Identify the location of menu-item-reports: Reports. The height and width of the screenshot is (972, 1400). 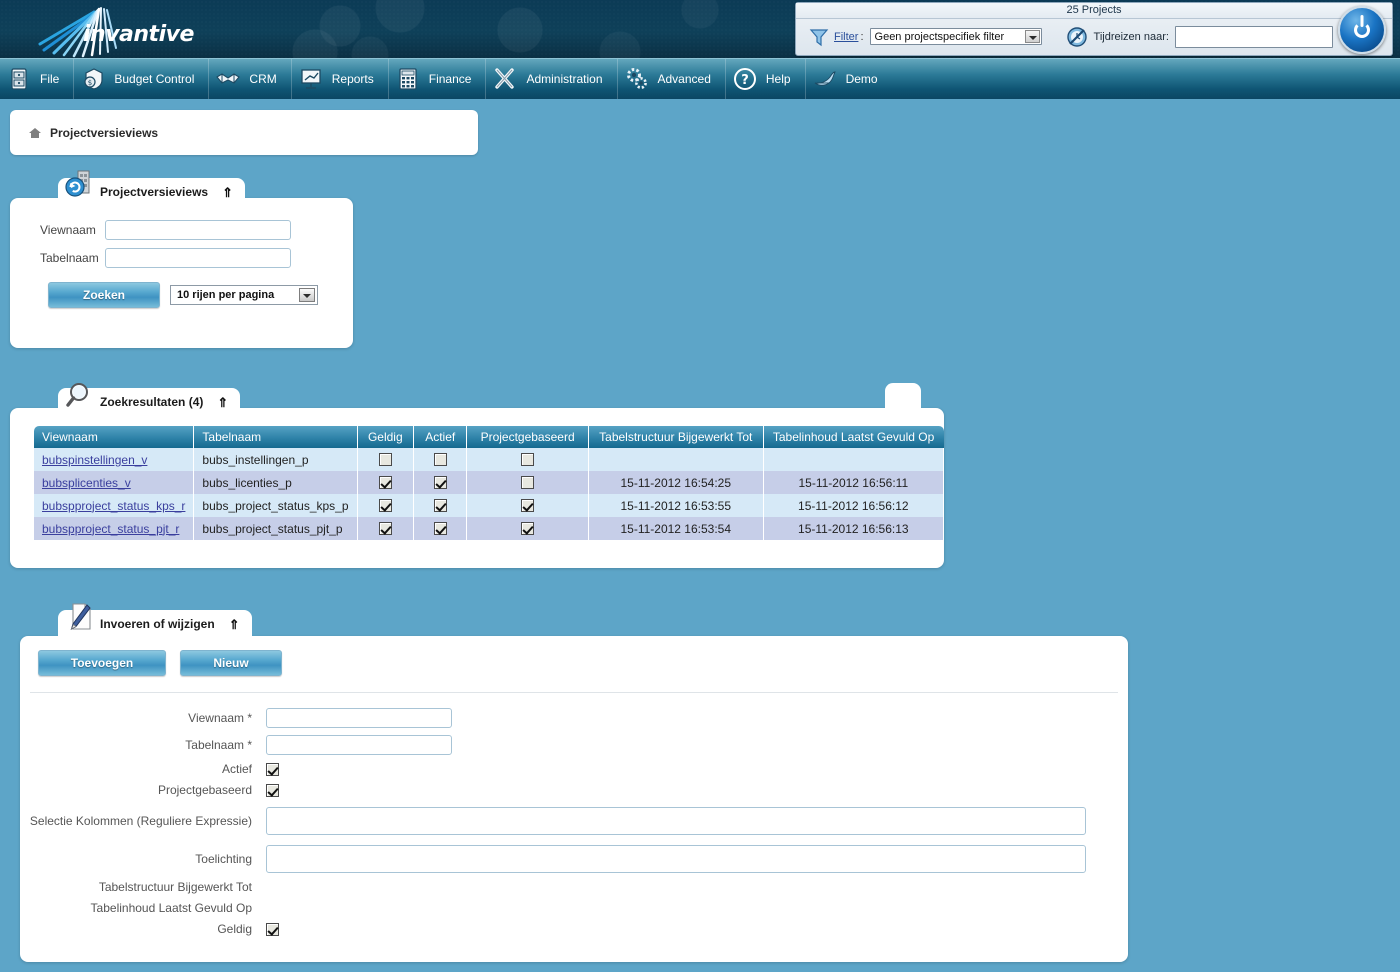
(339, 79).